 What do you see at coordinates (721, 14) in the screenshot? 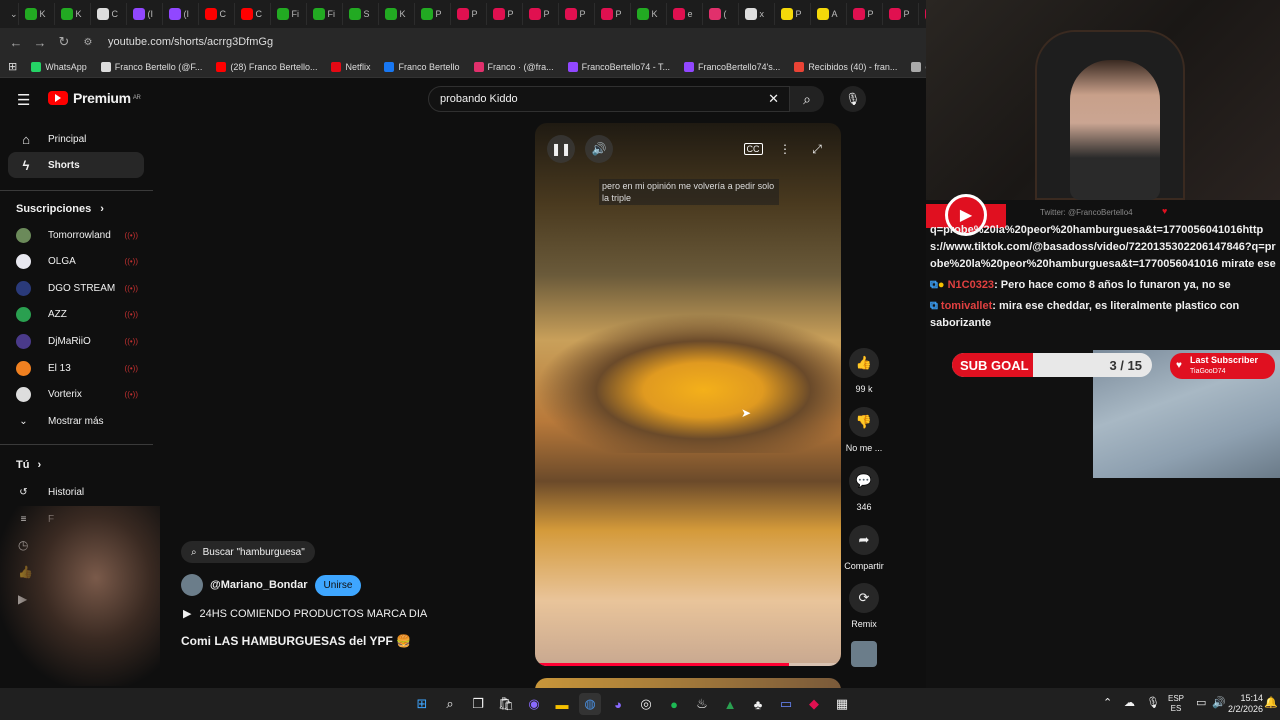
I see `browser-tab: (` at bounding box center [721, 14].